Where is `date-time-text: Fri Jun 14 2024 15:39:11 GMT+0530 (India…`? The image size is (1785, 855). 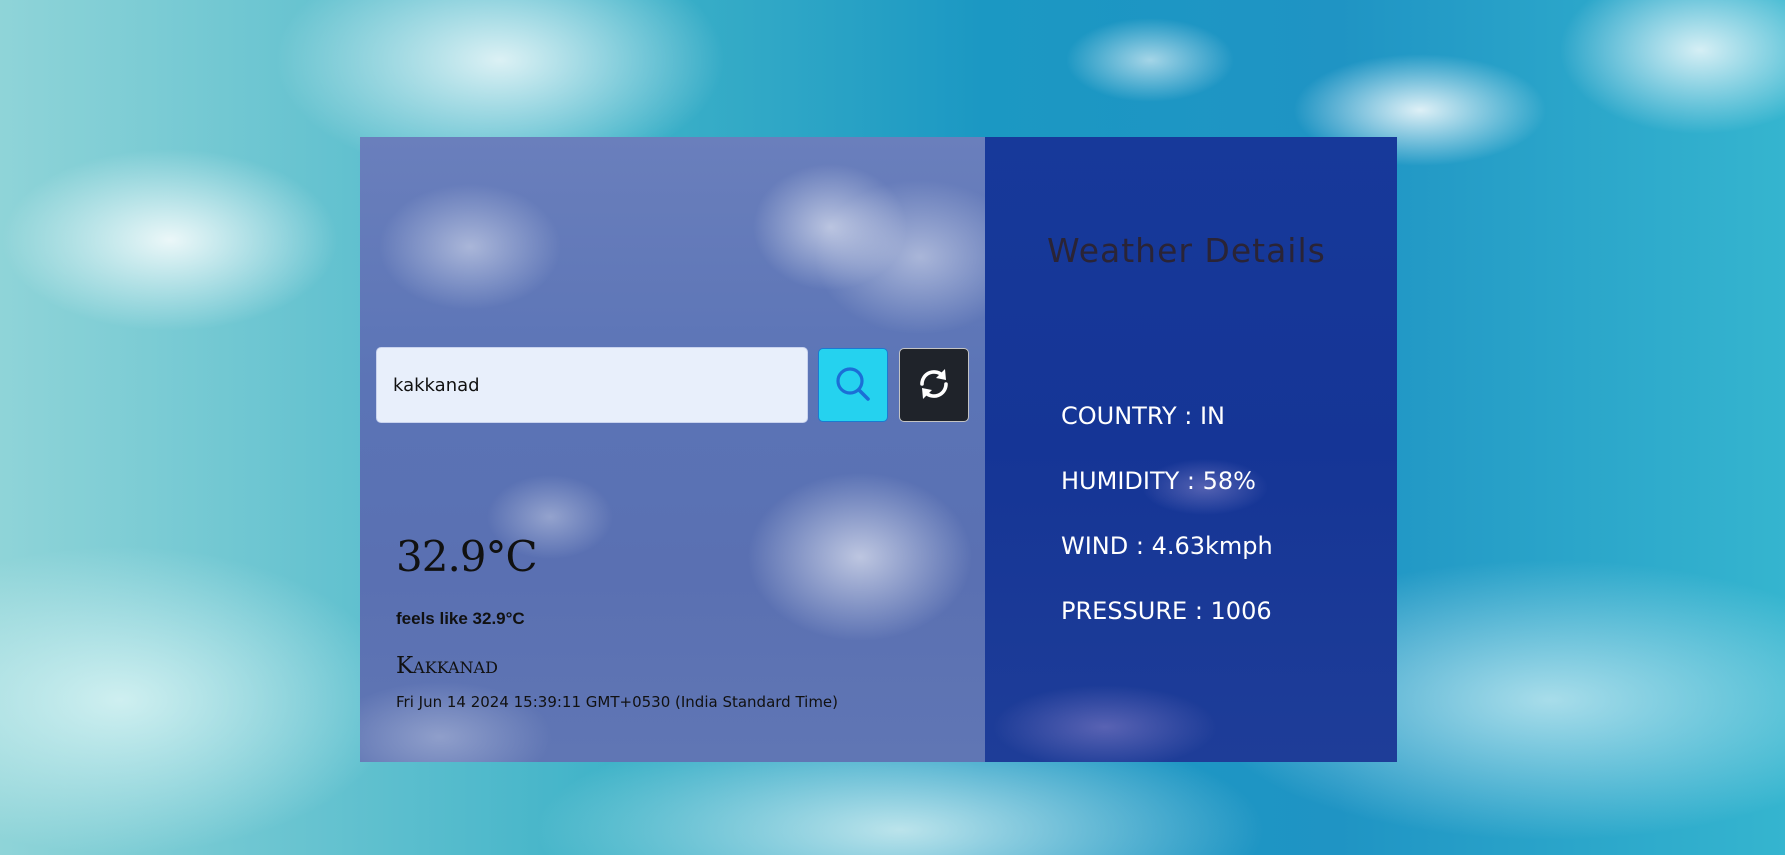
date-time-text: Fri Jun 14 2024 15:39:11 GMT+0530 (India… is located at coordinates (617, 702).